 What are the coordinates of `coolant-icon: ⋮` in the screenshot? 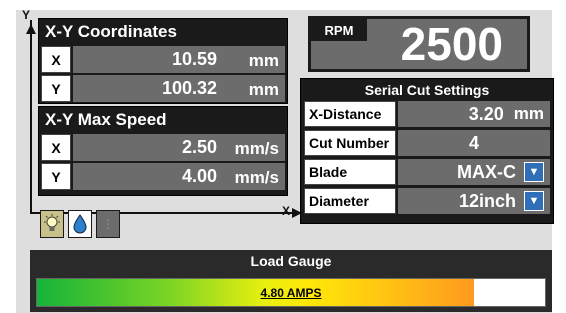 It's located at (108, 224).